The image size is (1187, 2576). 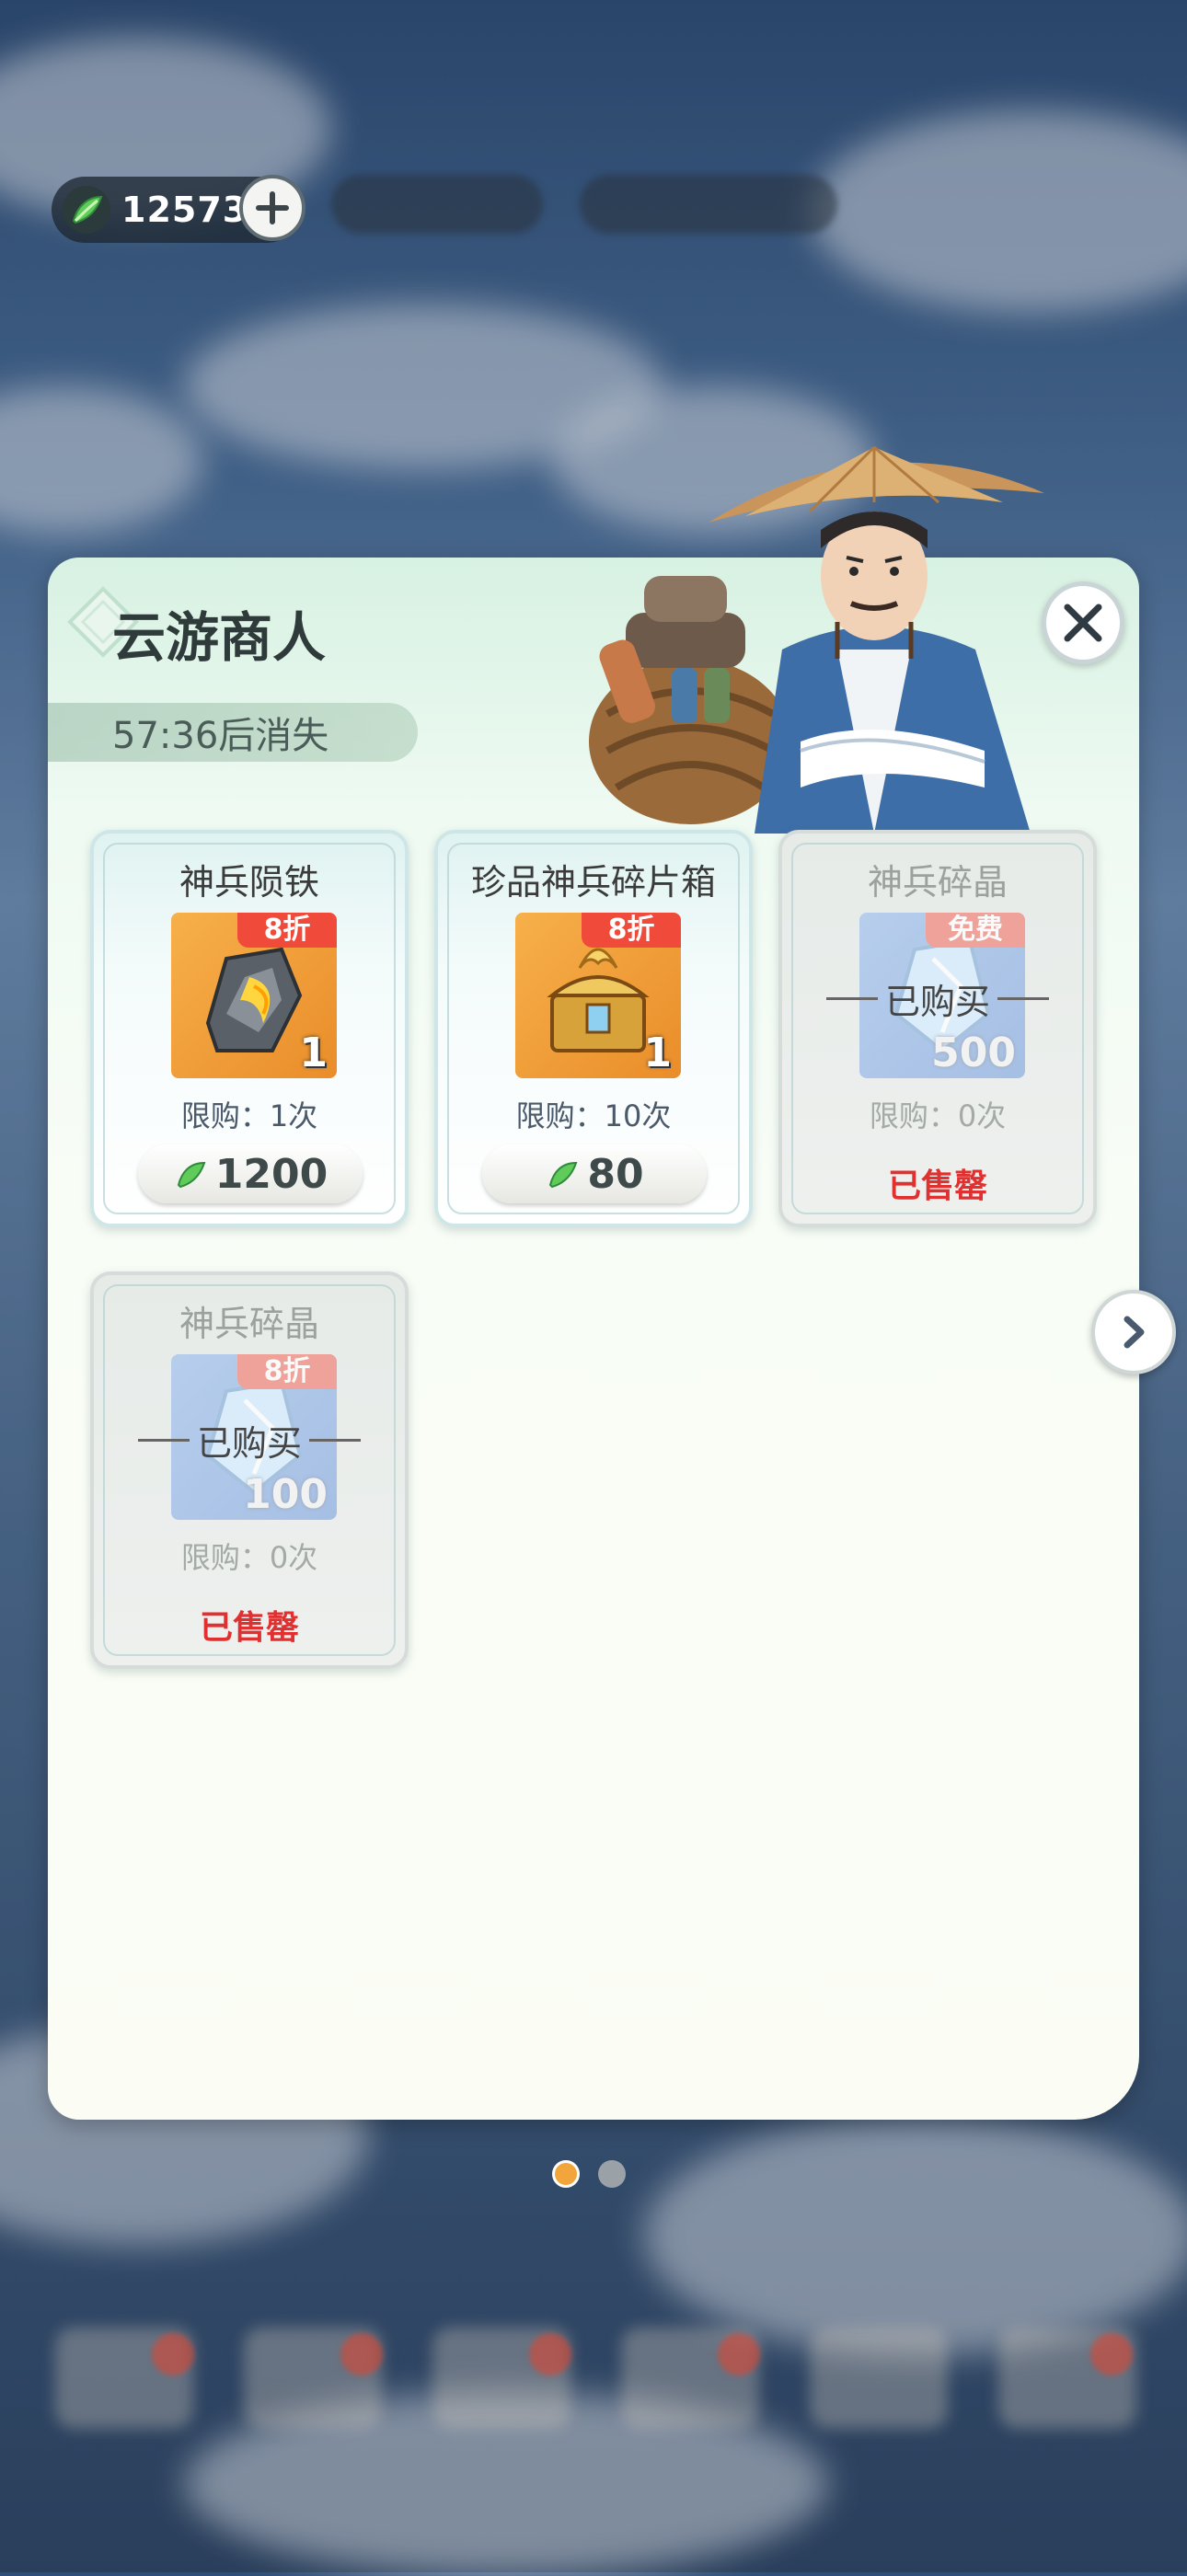 I want to click on pagination-dots, so click(x=589, y=2174).